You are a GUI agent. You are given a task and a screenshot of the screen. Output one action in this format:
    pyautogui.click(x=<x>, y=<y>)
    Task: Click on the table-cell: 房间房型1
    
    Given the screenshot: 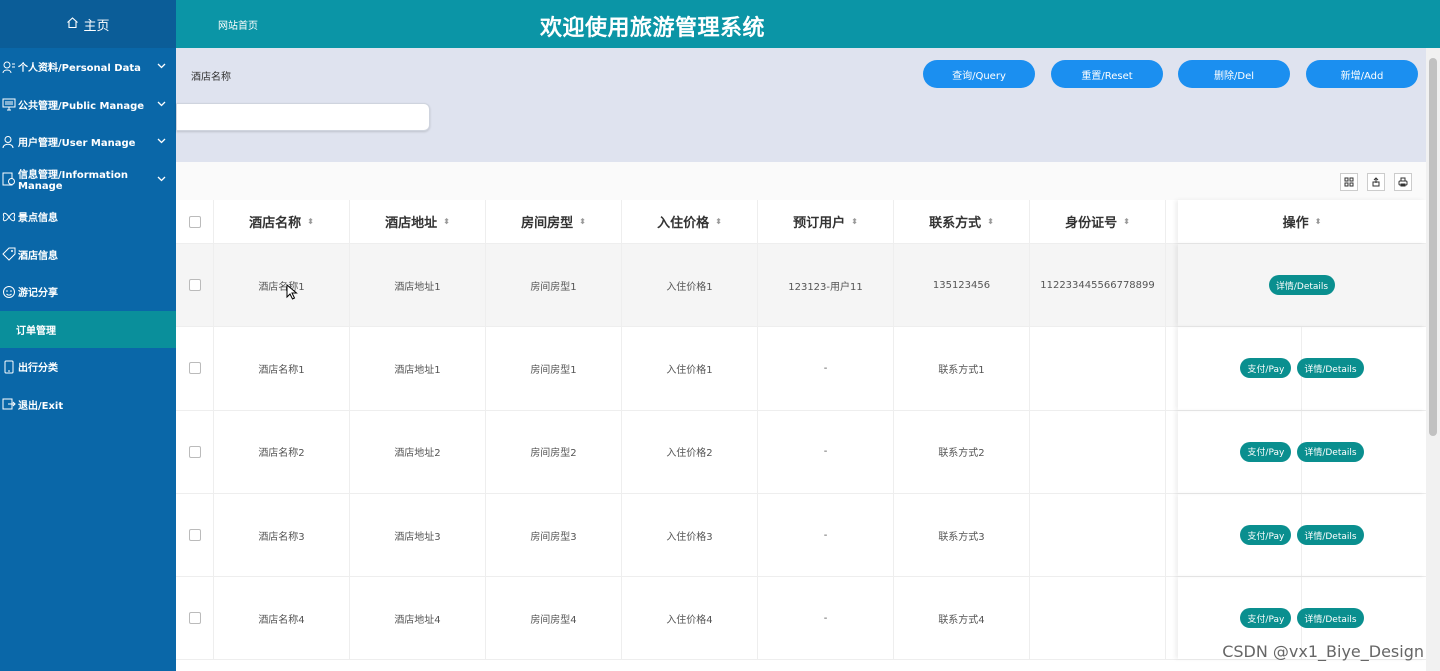 What is the action you would take?
    pyautogui.click(x=554, y=368)
    